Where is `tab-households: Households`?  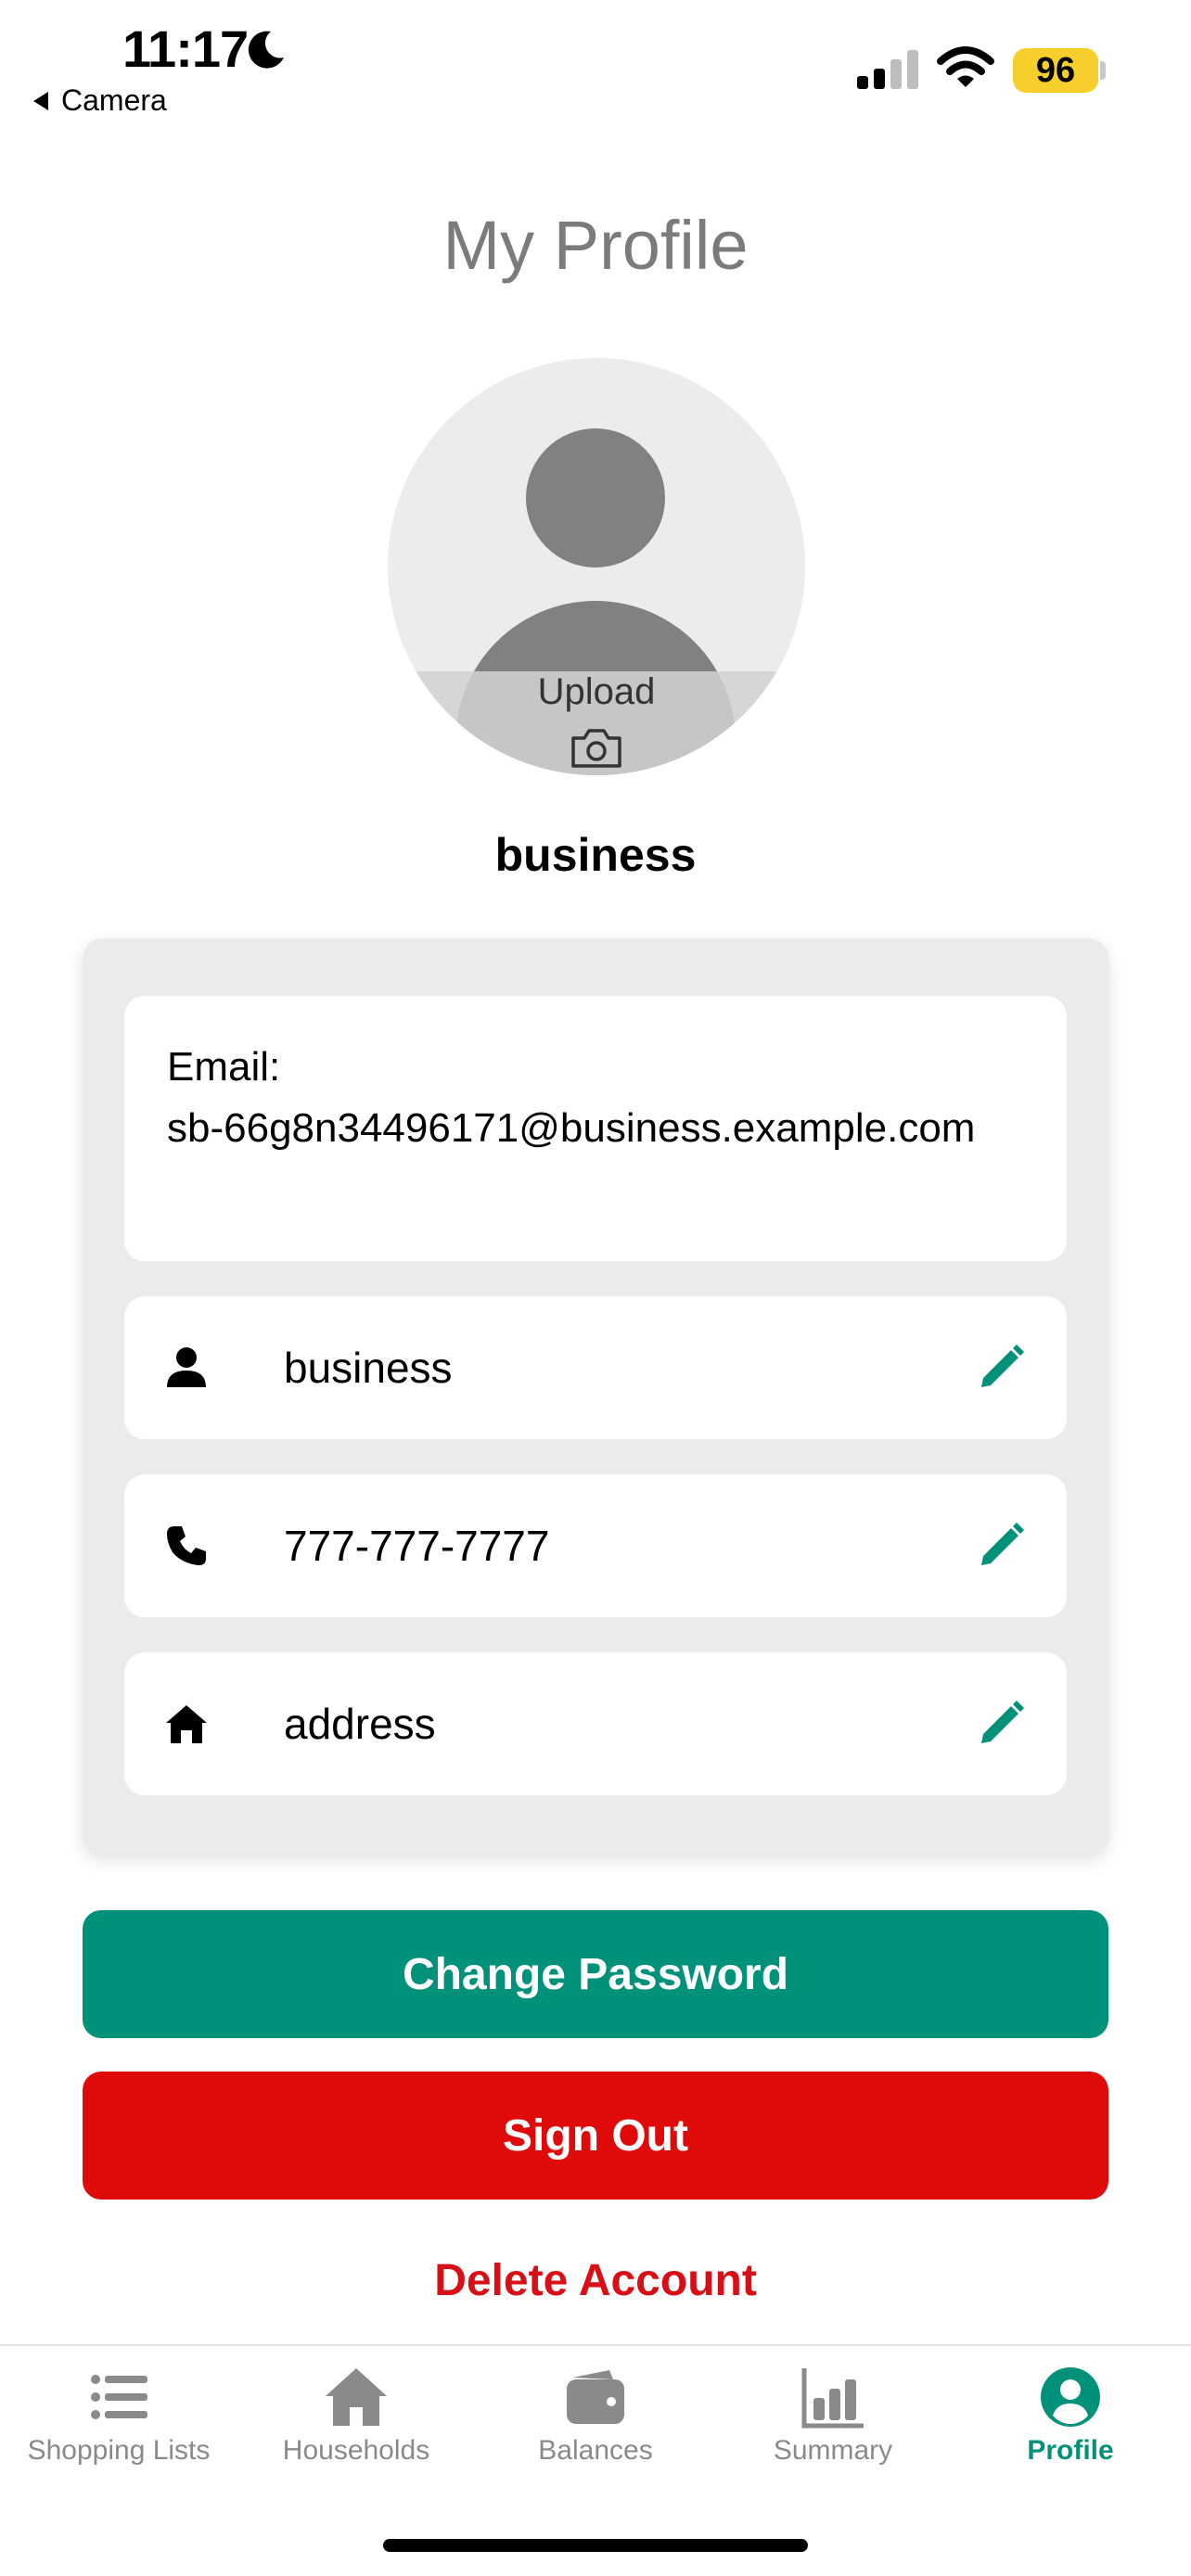 tab-households: Households is located at coordinates (356, 2425).